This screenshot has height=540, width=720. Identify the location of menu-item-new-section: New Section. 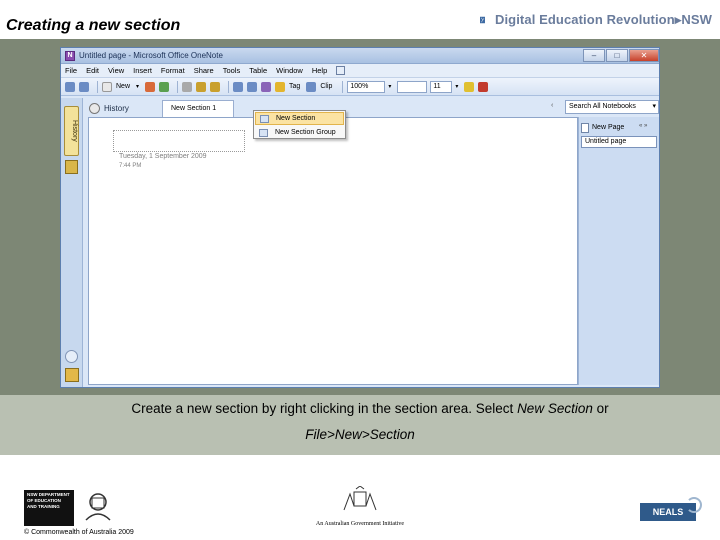
(299, 118).